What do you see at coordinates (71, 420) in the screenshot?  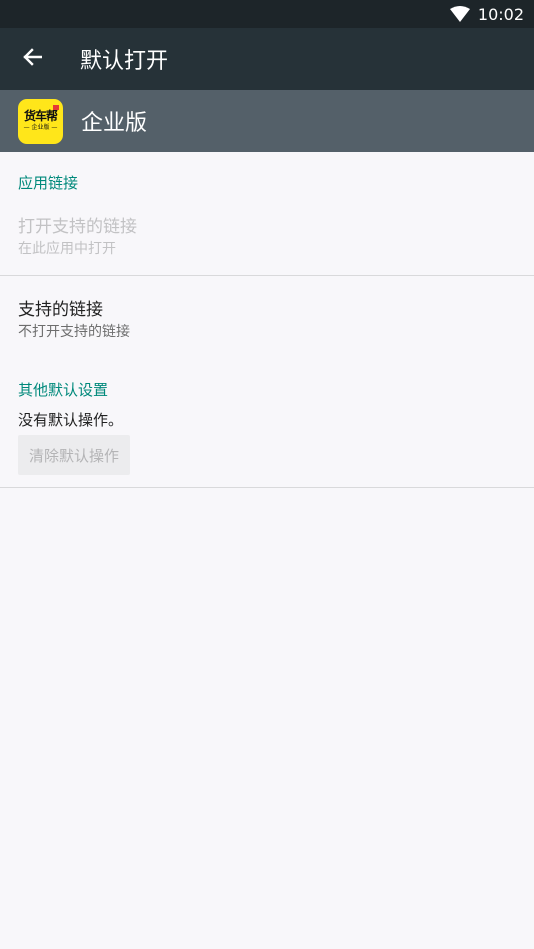 I see `no-default-message: 没有默认操作。` at bounding box center [71, 420].